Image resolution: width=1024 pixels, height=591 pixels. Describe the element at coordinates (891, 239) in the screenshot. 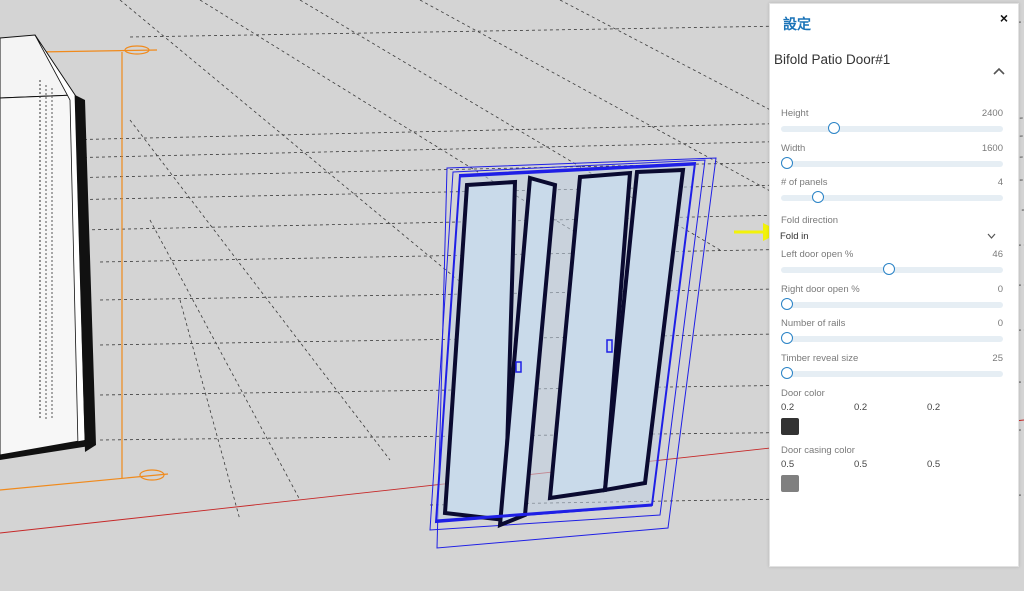

I see `fold-direction-select: Fold in` at that location.